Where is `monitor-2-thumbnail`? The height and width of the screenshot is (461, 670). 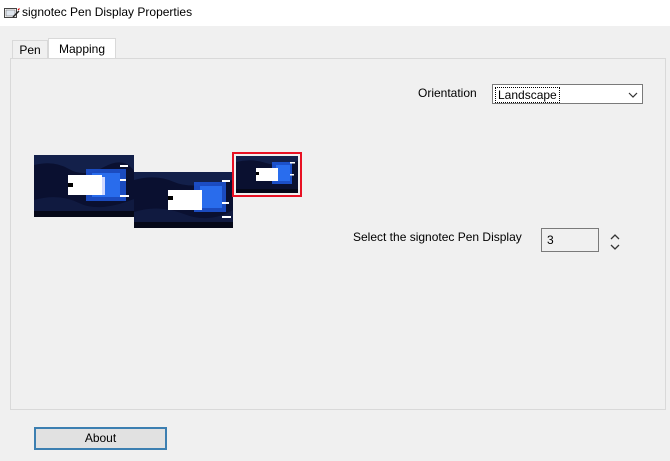 monitor-2-thumbnail is located at coordinates (183, 200).